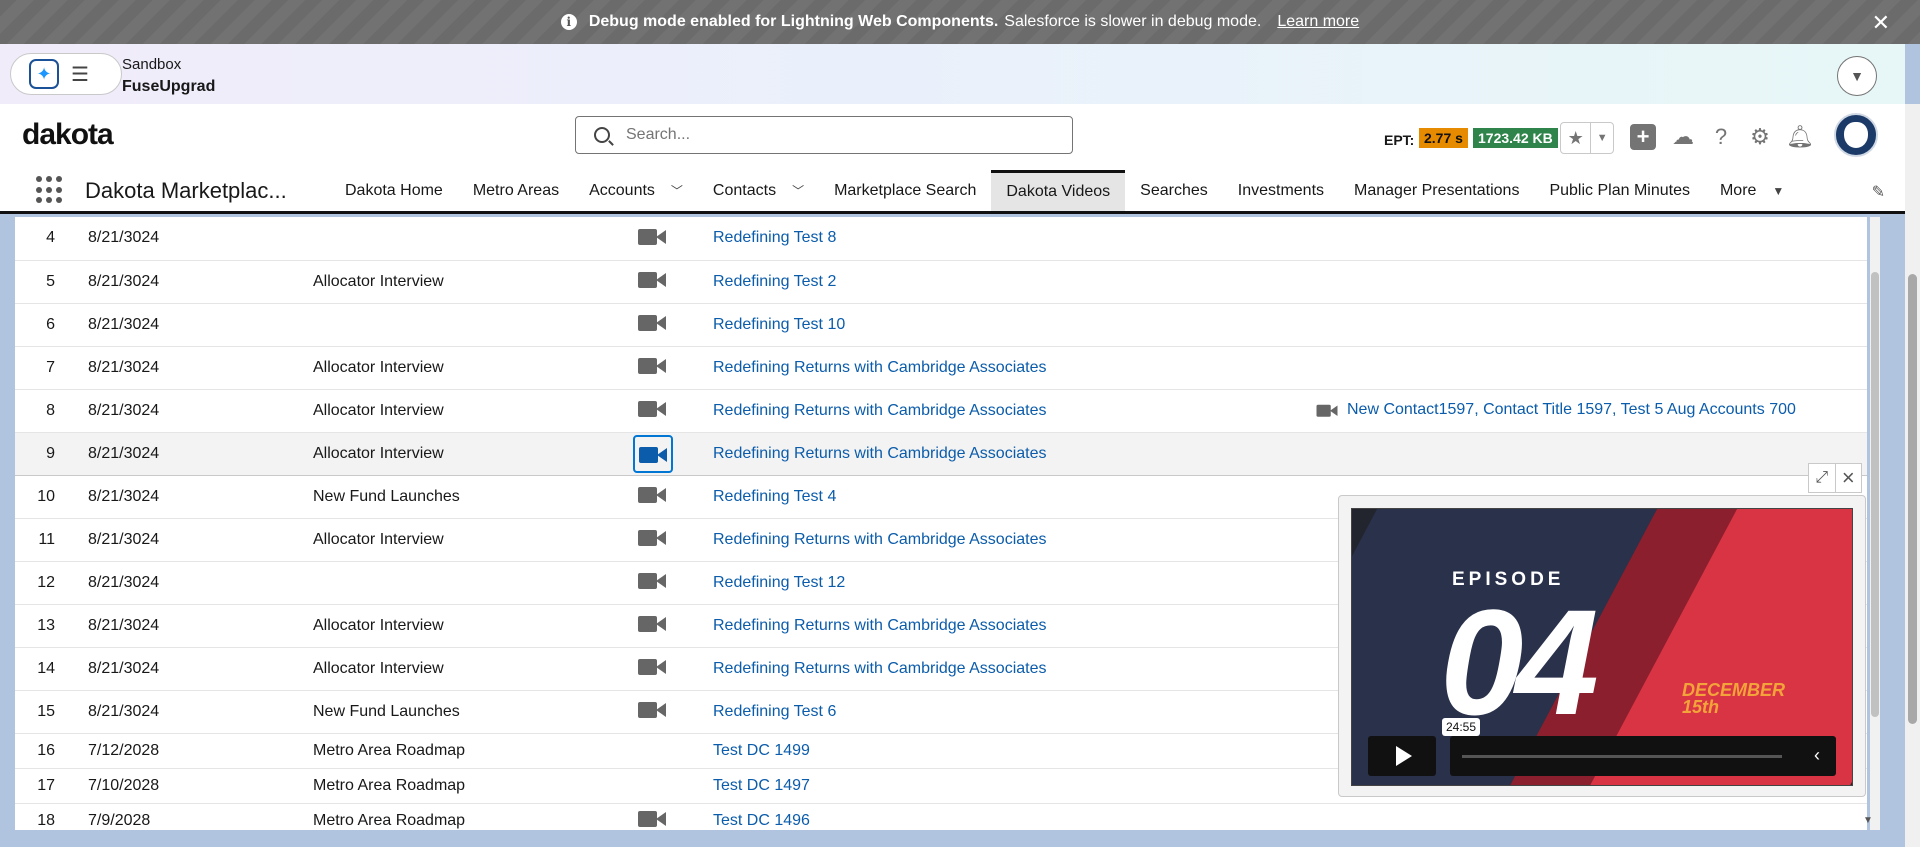  I want to click on video-title-link: Redefining Test 12, so click(779, 582).